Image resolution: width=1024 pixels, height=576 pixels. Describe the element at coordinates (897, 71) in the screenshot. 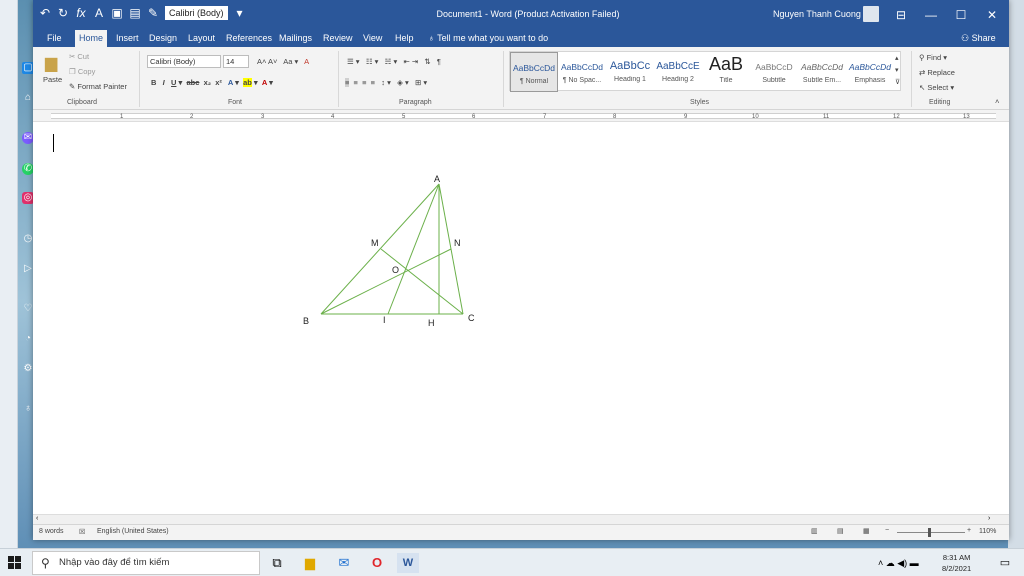

I see `styles-scroll-icon: ▴ ▾ ⊽` at that location.